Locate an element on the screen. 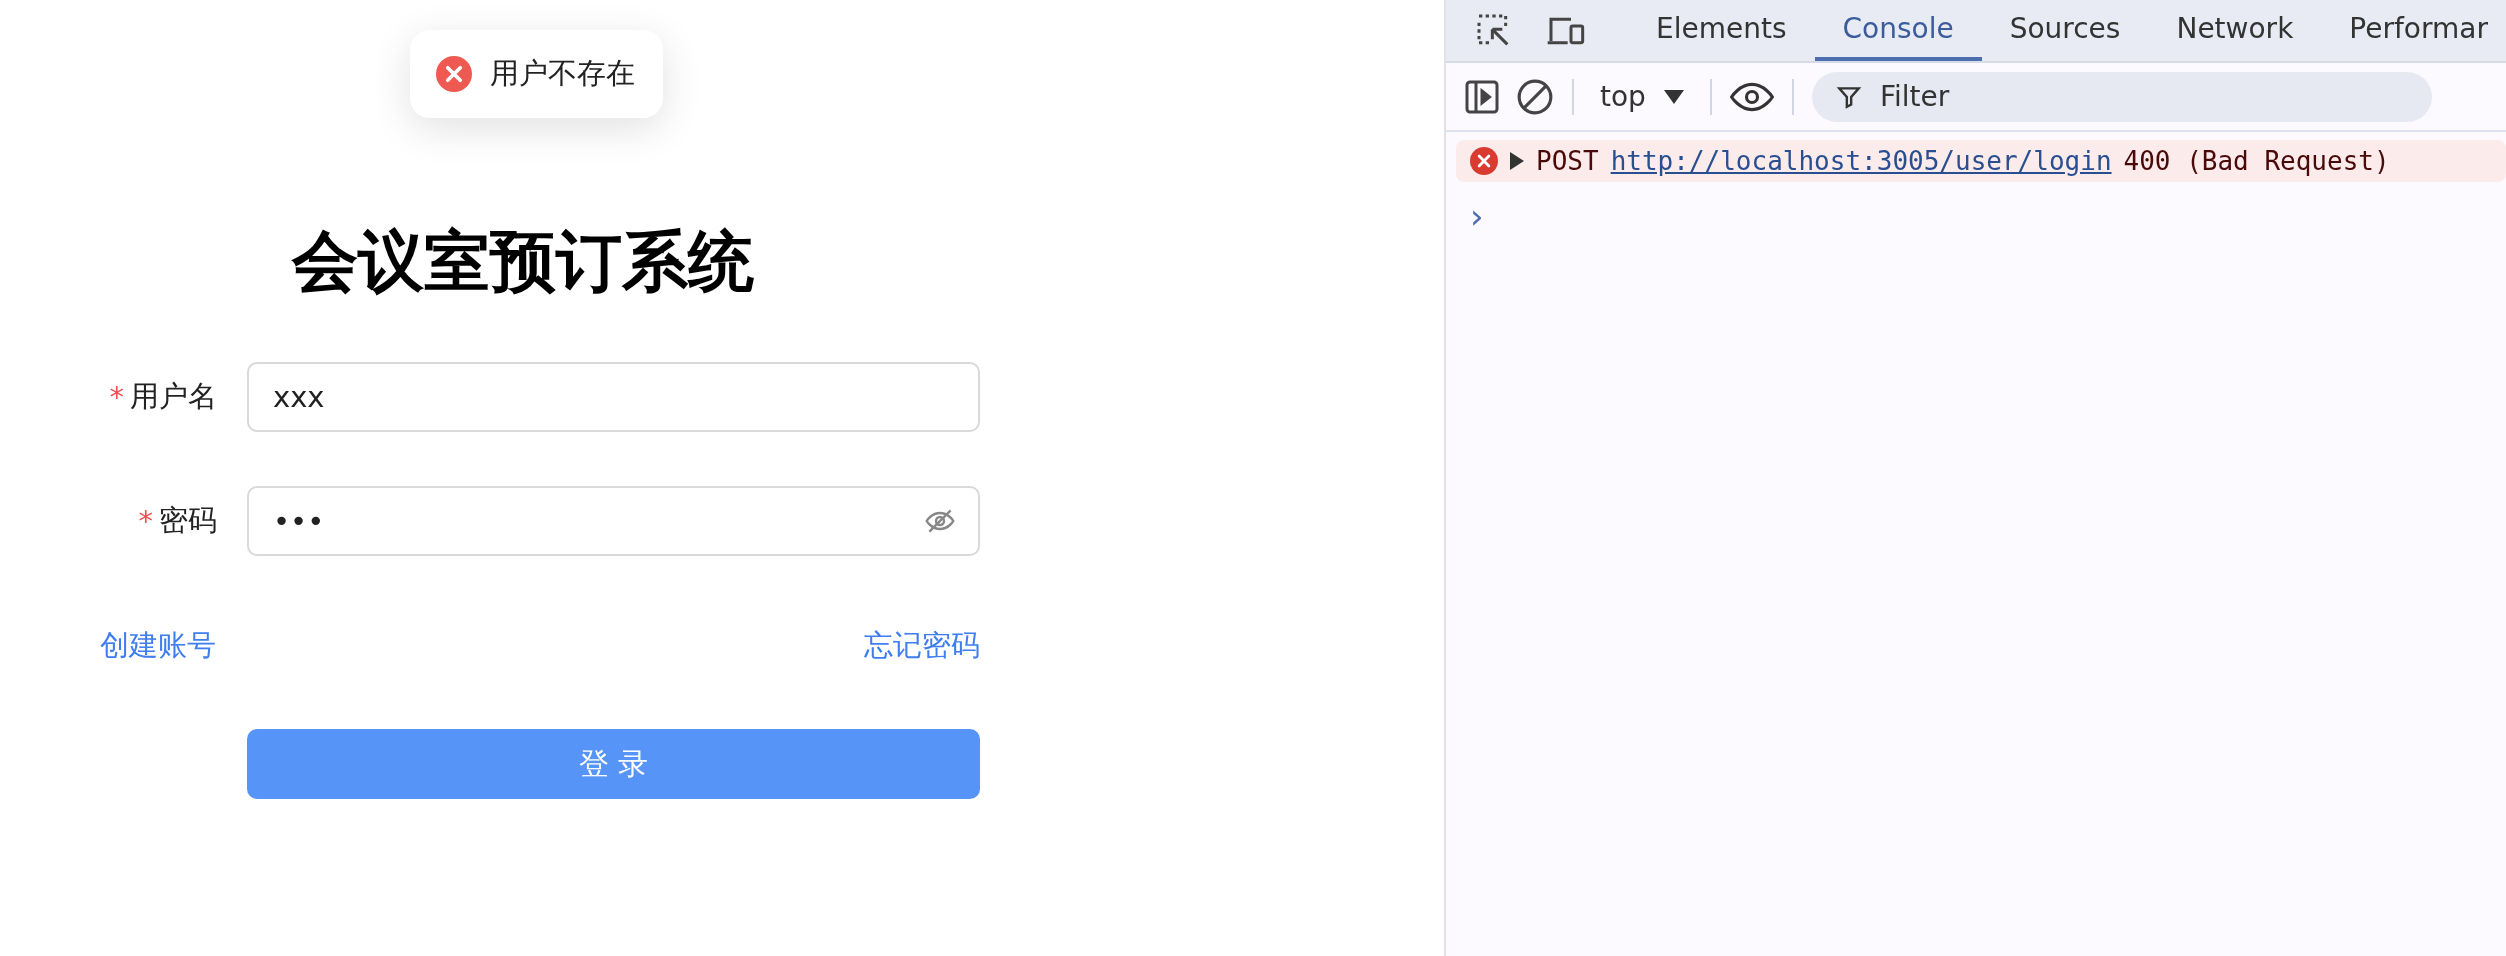 The height and width of the screenshot is (956, 2506). field-label: 密码 is located at coordinates (188, 520).